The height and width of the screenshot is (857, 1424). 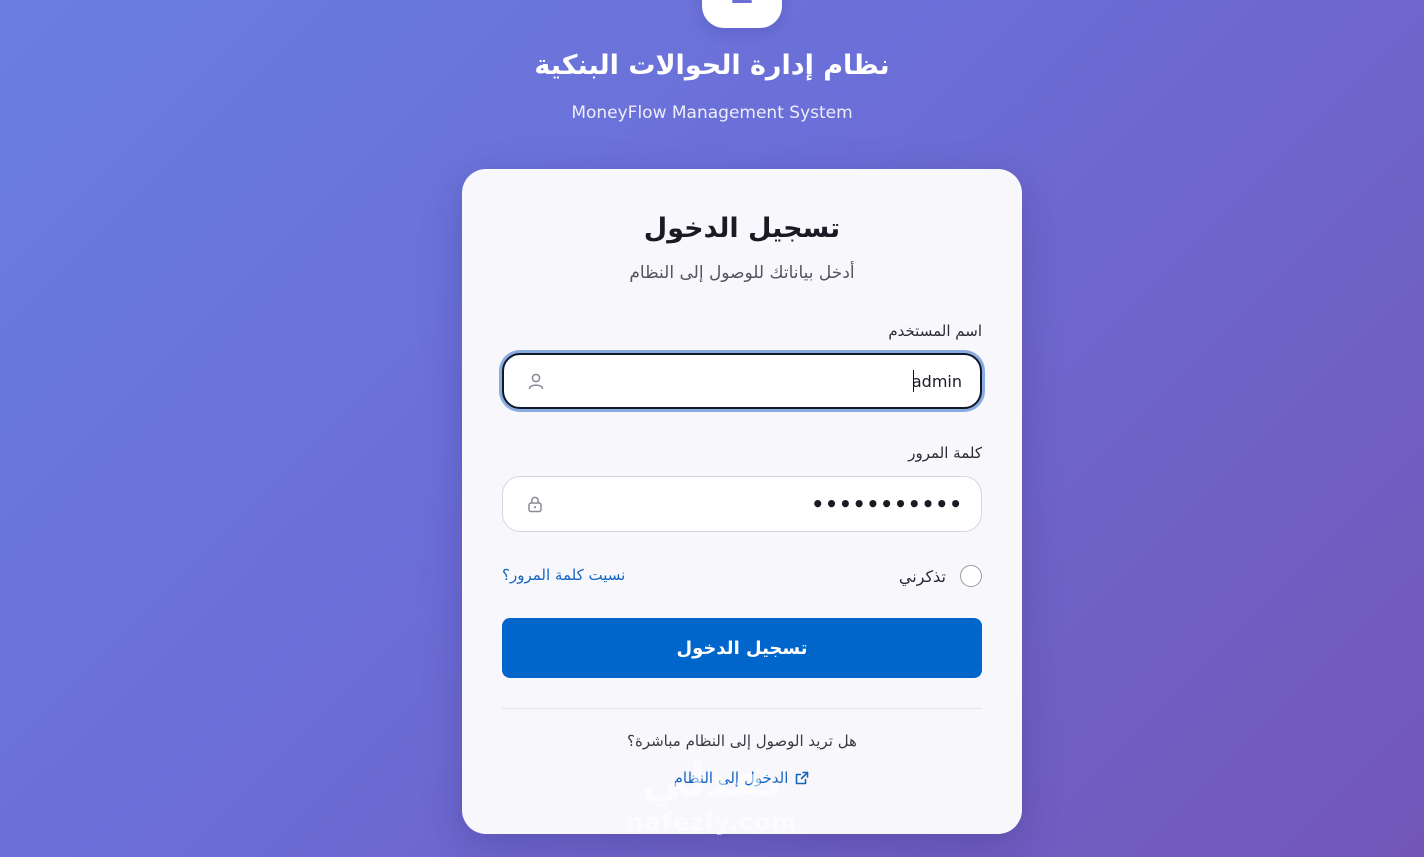 I want to click on password-label: كلمة المرور, so click(x=945, y=453).